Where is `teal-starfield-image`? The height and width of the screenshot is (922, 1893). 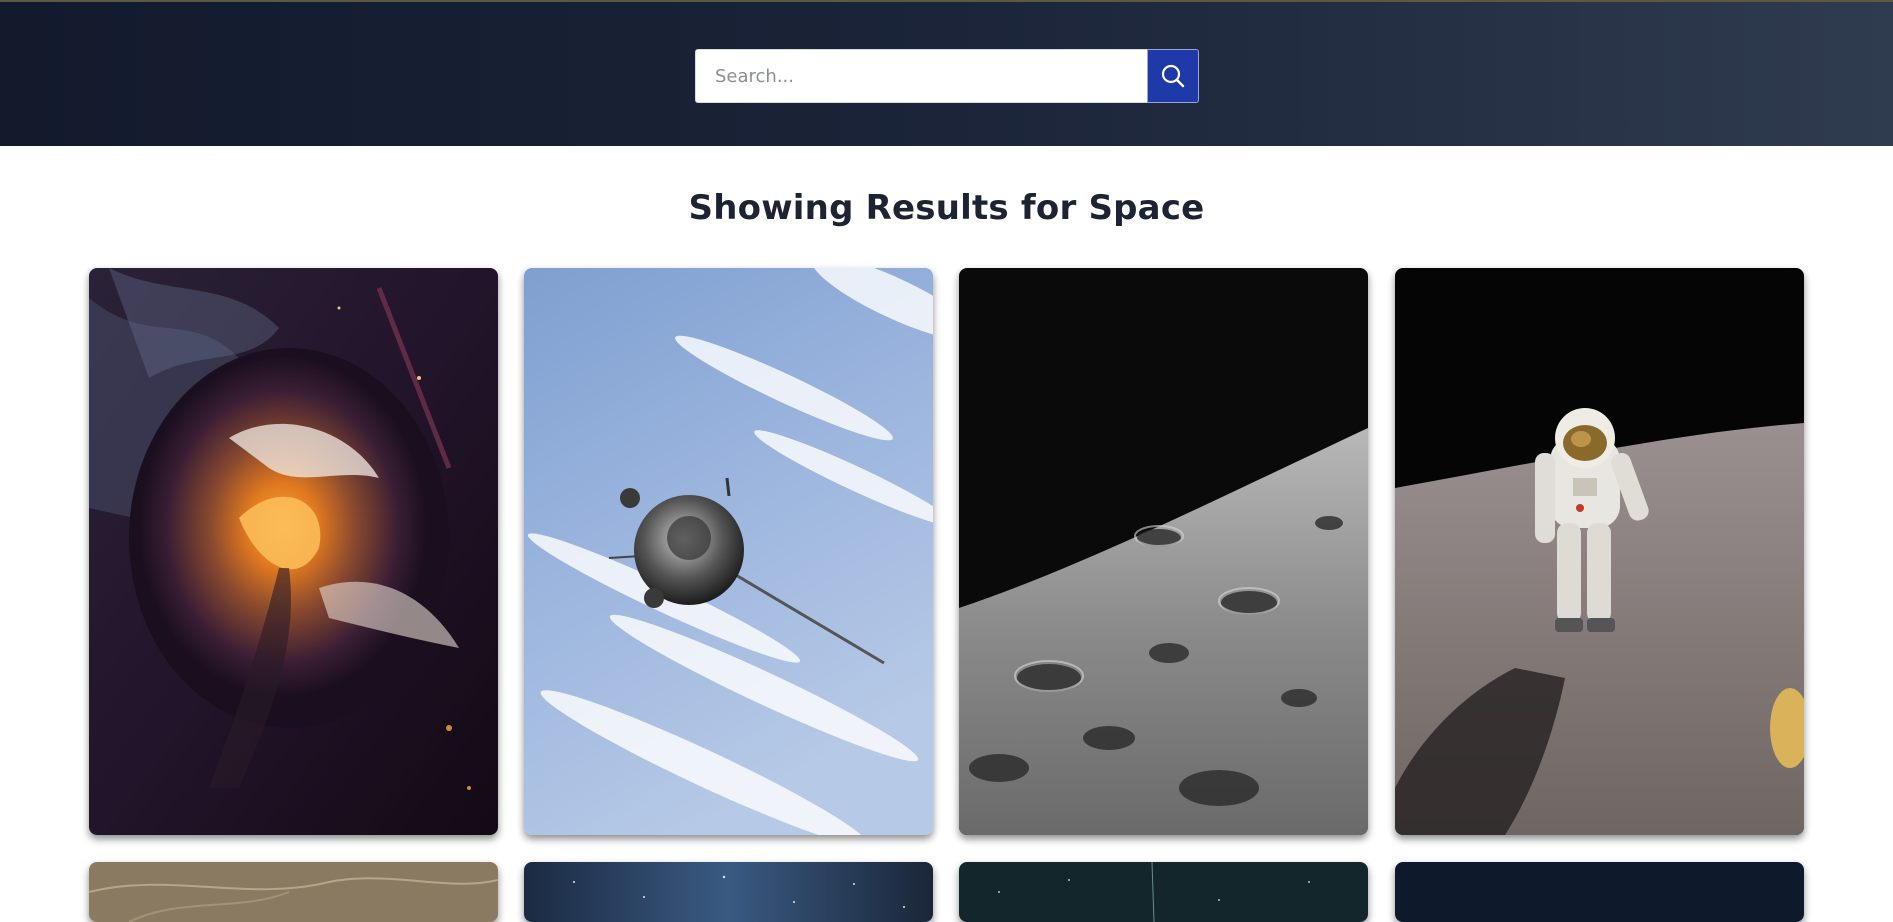
teal-starfield-image is located at coordinates (1163, 892).